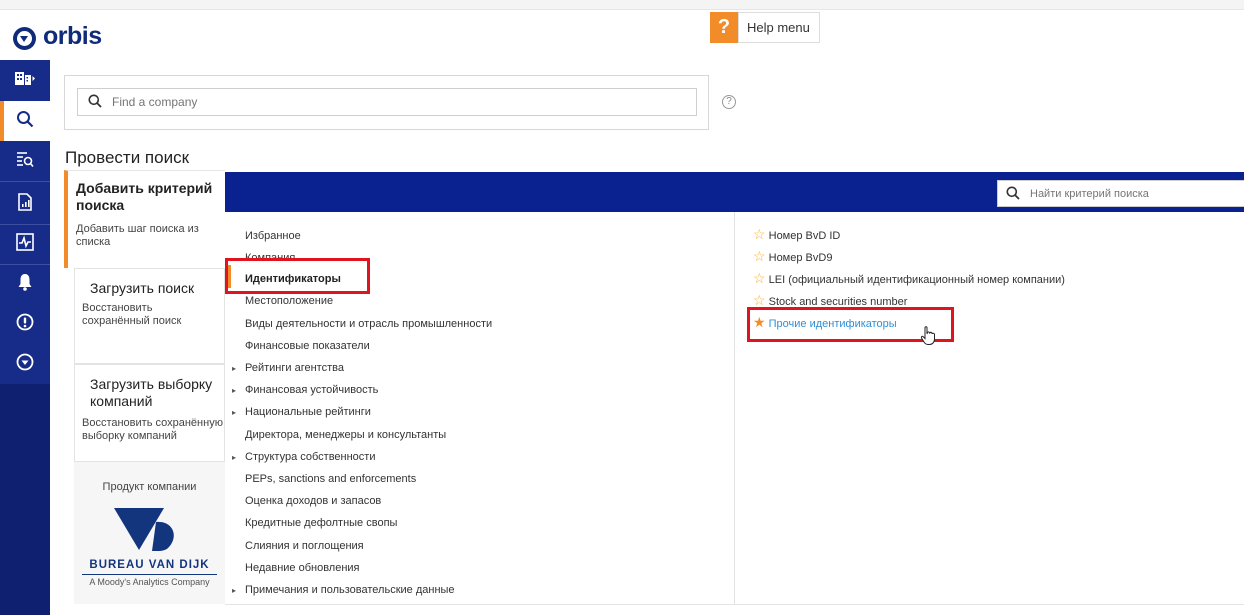 The width and height of the screenshot is (1244, 615). Describe the element at coordinates (304, 546) in the screenshot. I see `category-item: Слияния и поглощения` at that location.